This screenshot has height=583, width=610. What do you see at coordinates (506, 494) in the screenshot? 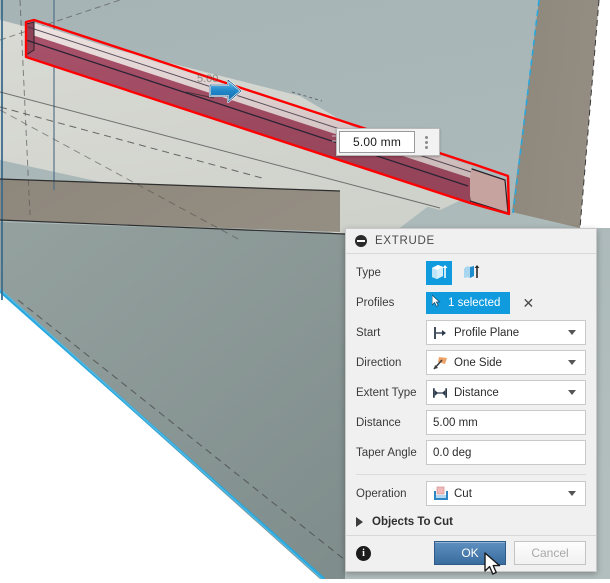
I see `operation-dropdown: Cut` at bounding box center [506, 494].